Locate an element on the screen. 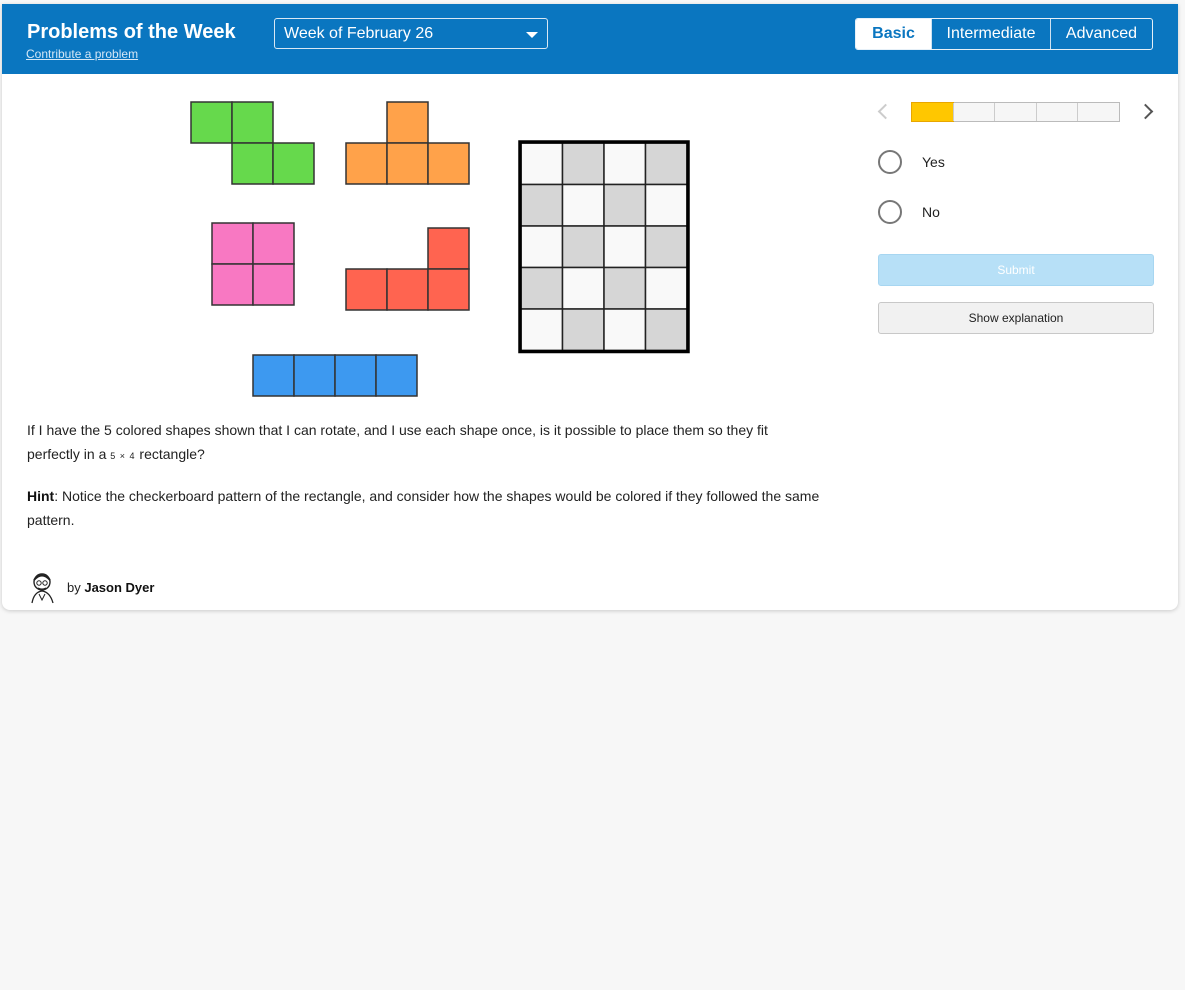  chevron-right-icon is located at coordinates (1145, 111).